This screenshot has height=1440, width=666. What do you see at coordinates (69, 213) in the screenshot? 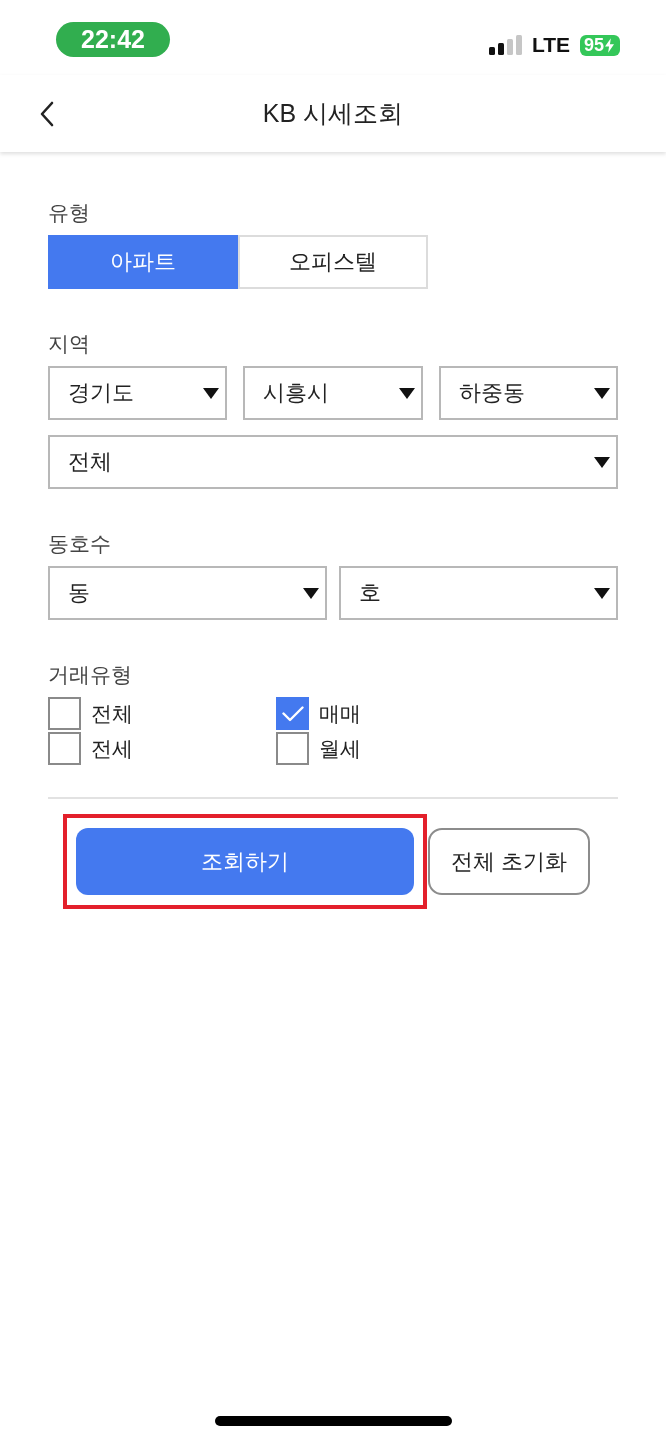
I see `section-label: 유형` at bounding box center [69, 213].